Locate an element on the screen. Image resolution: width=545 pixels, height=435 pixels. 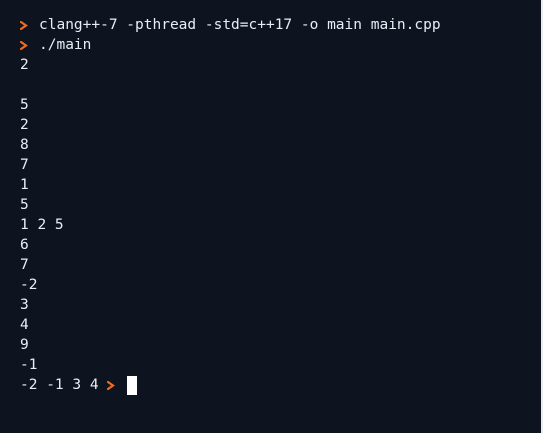
output-line: 1 2 5 is located at coordinates (42, 225).